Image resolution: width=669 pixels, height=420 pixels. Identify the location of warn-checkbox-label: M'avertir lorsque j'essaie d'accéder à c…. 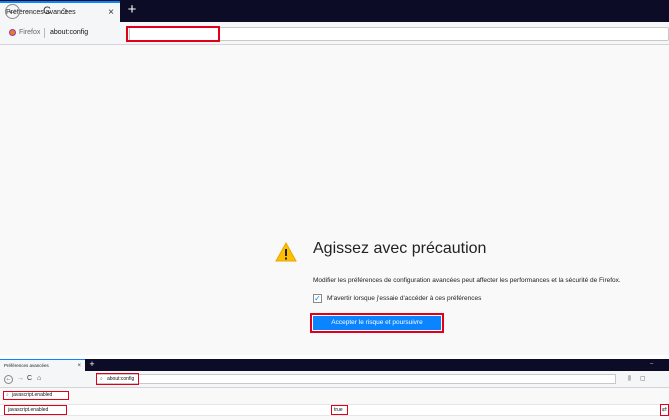
(404, 298).